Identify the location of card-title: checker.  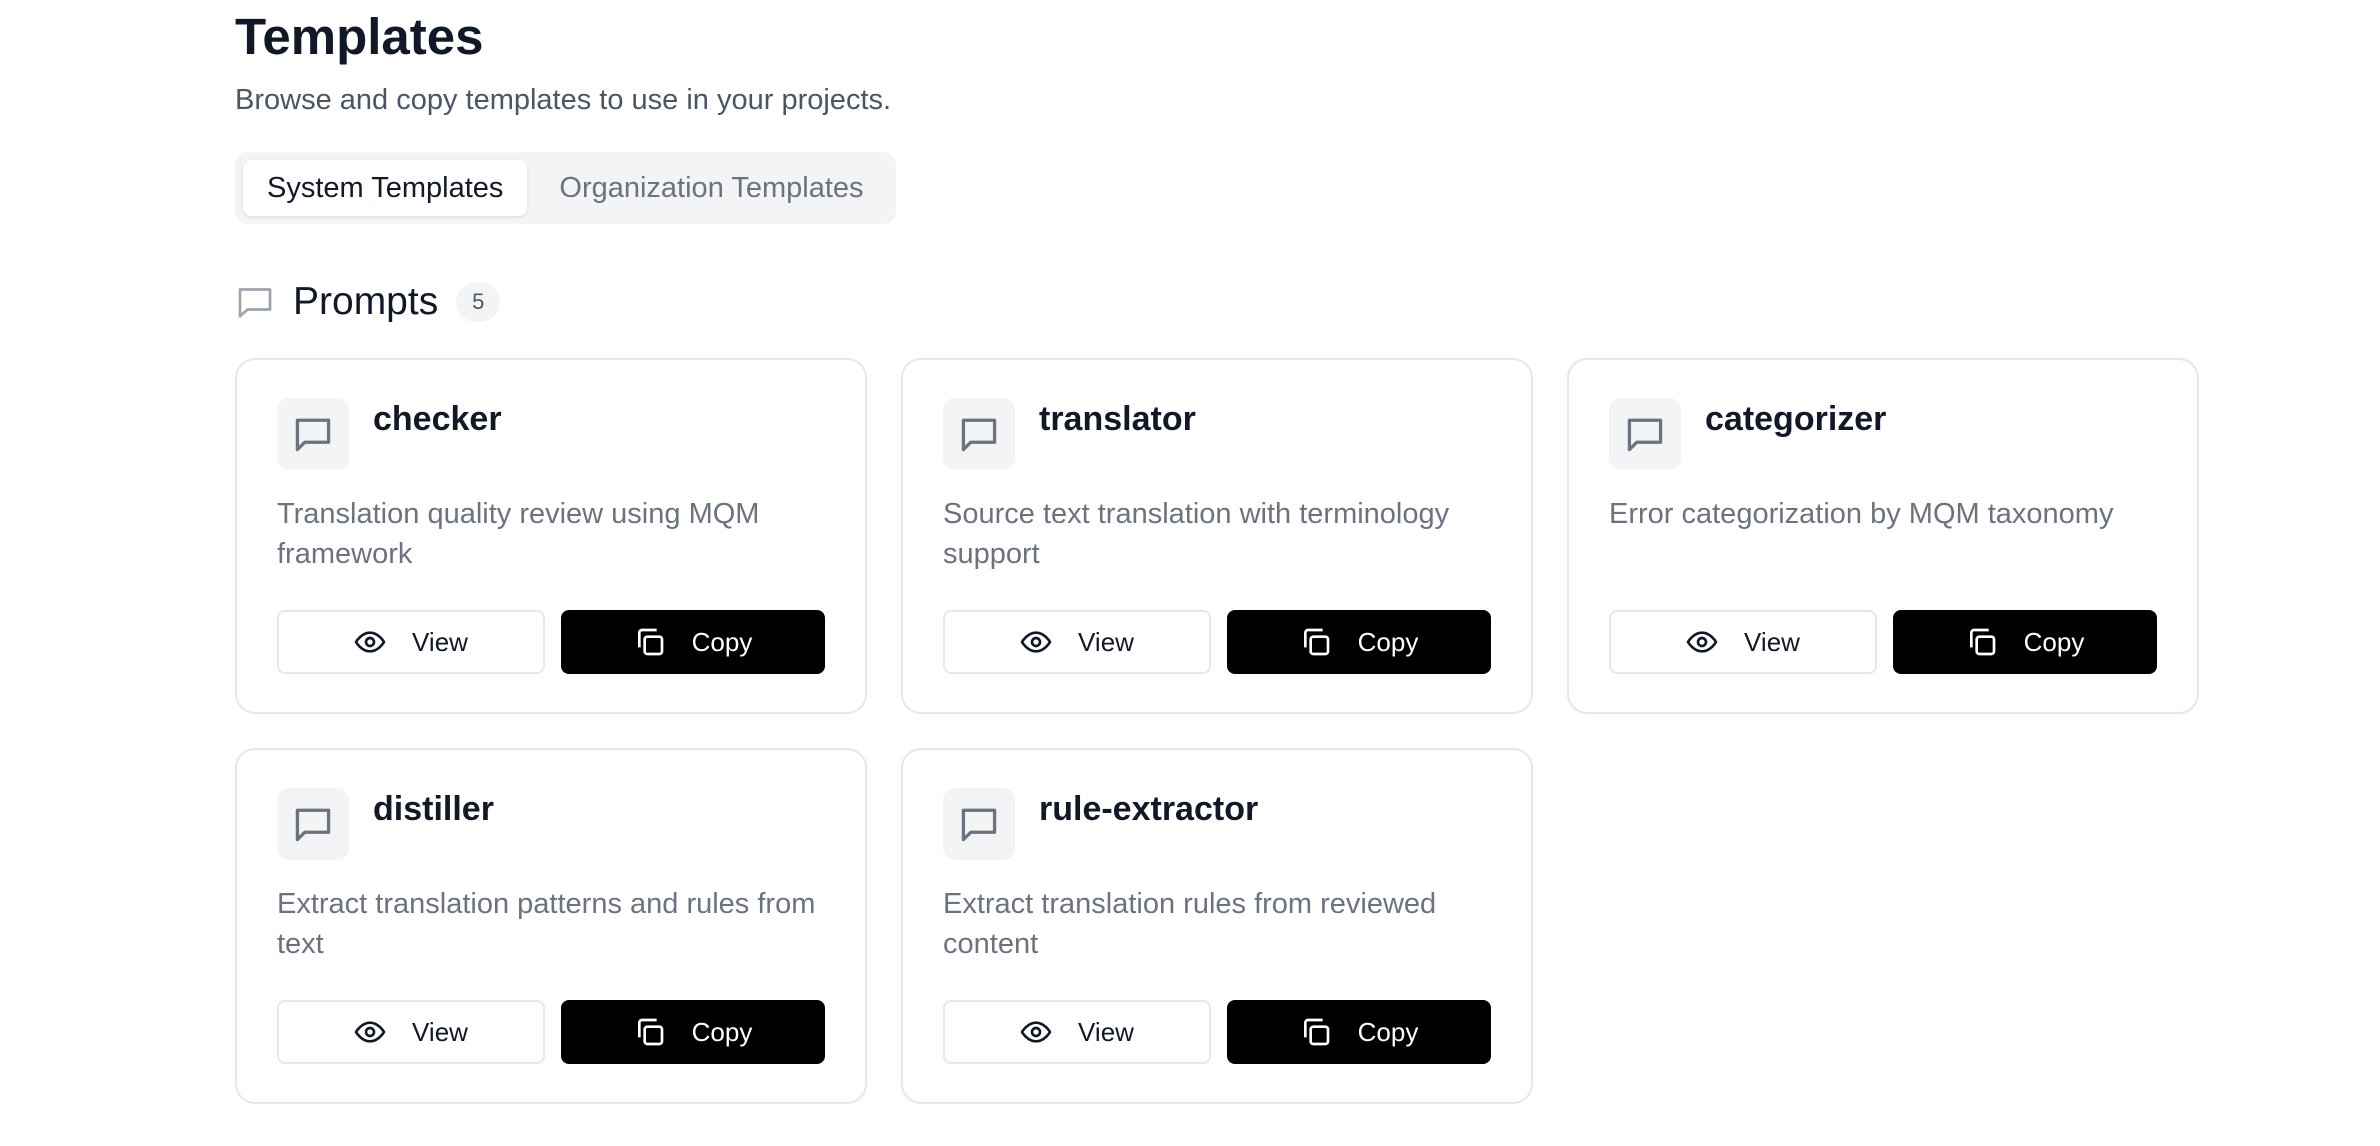
(437, 419).